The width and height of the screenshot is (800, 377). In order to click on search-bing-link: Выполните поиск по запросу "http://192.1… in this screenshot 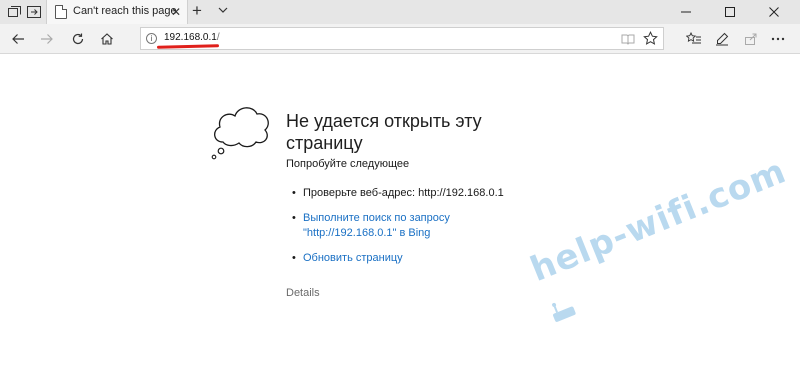, I will do `click(398, 226)`.